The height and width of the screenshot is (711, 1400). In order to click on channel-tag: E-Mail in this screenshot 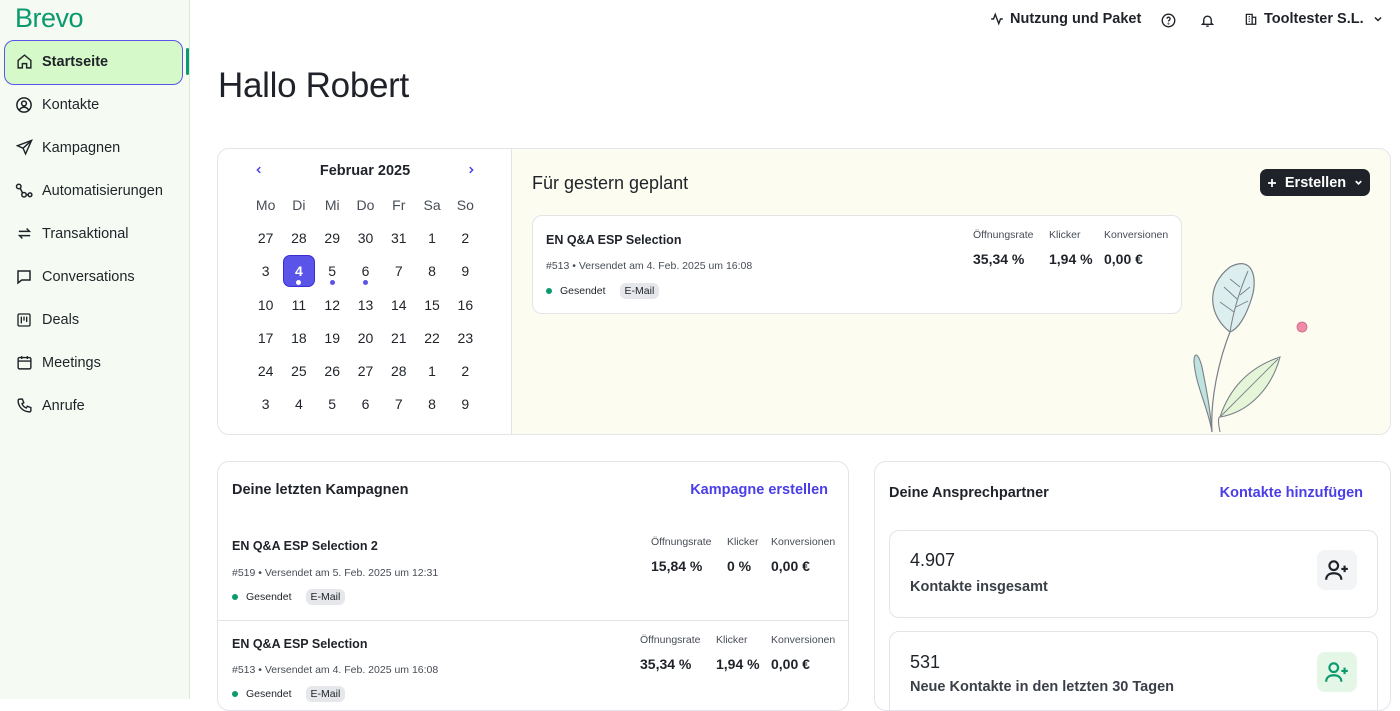, I will do `click(639, 291)`.